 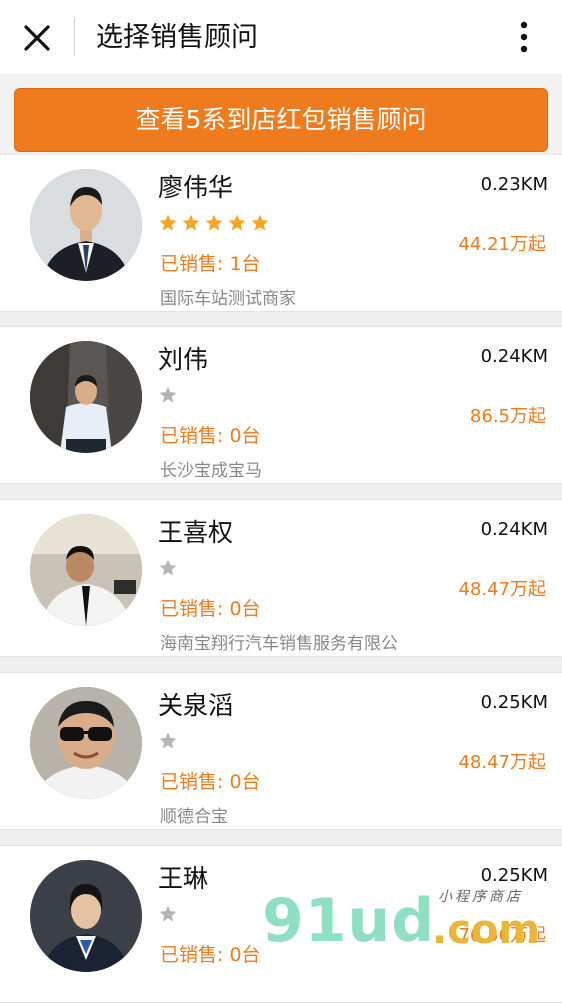 I want to click on close-button, so click(x=38, y=38).